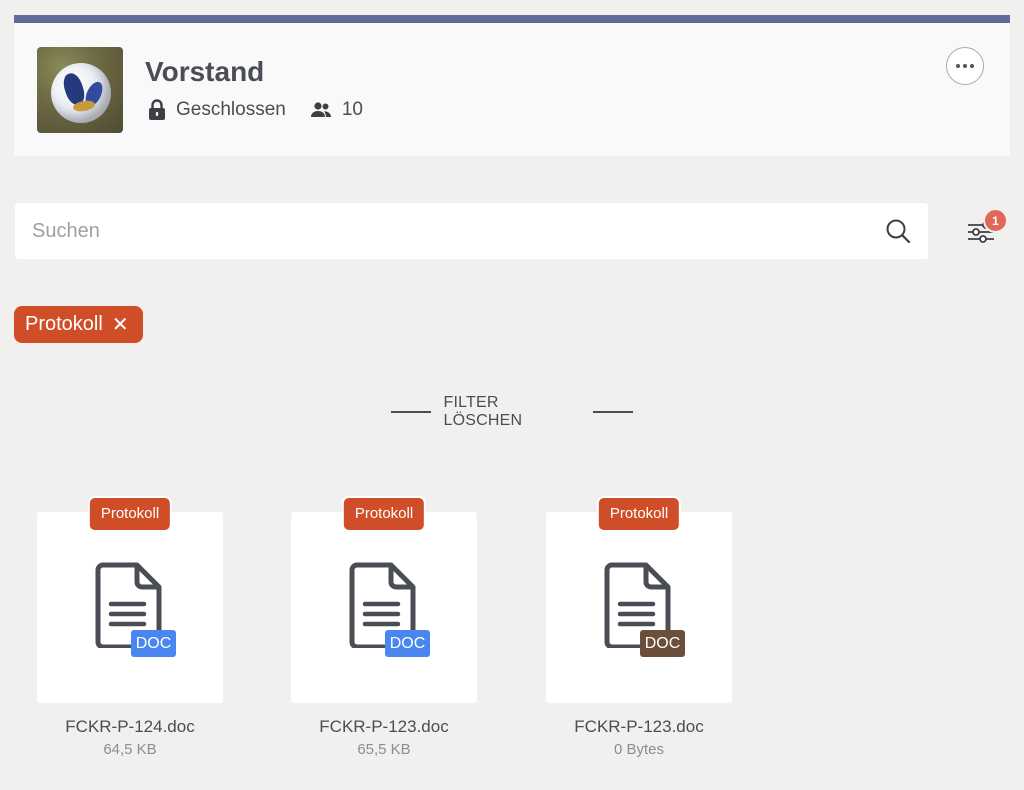  I want to click on file-size: 0 Bytes, so click(639, 749).